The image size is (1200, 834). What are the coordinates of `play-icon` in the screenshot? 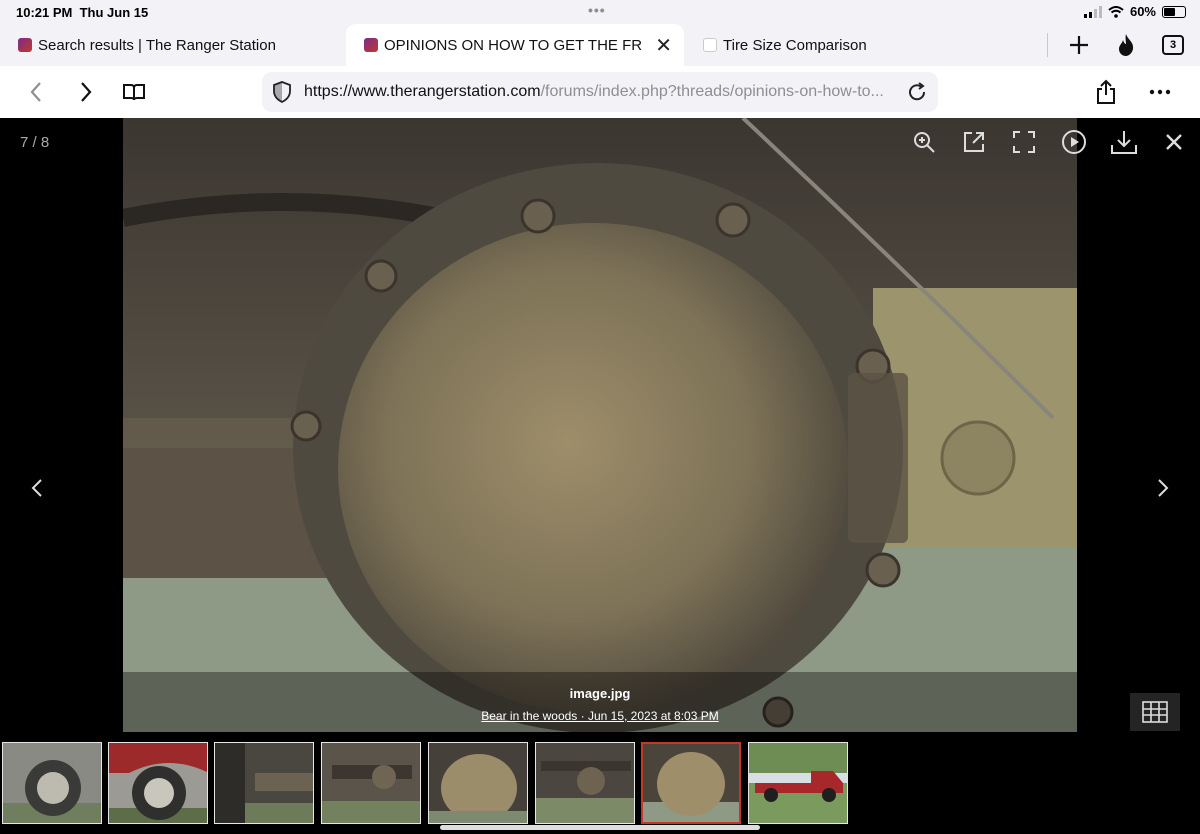 It's located at (1074, 142).